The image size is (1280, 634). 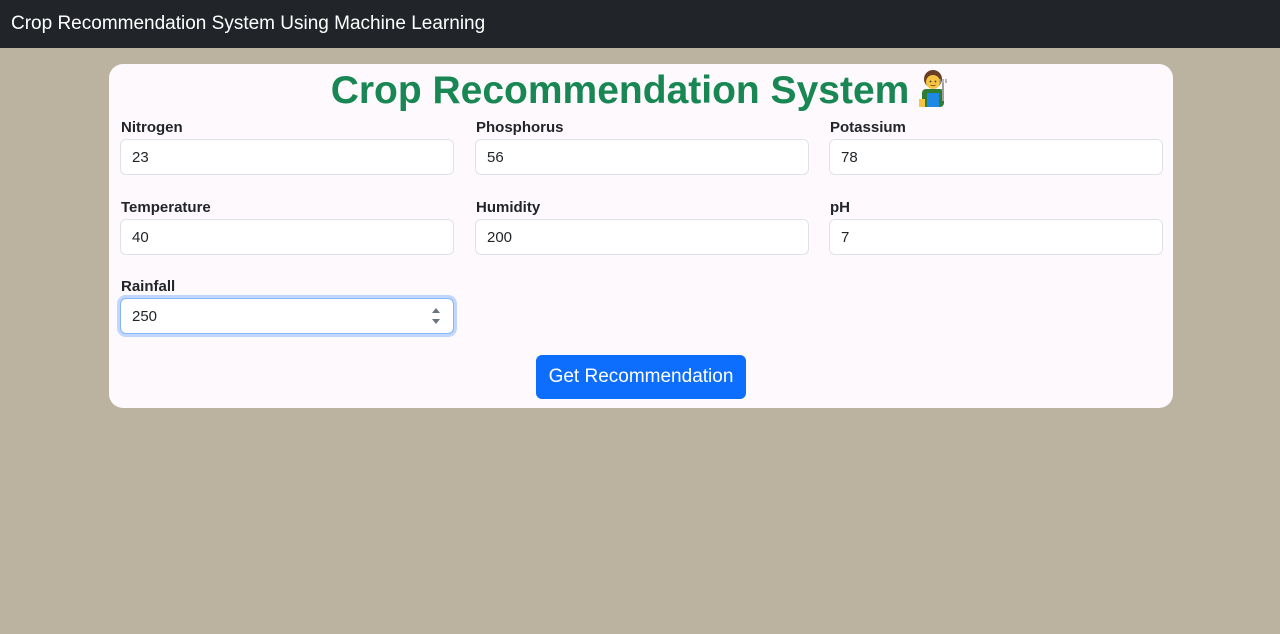 I want to click on humidity-input, so click(x=642, y=237).